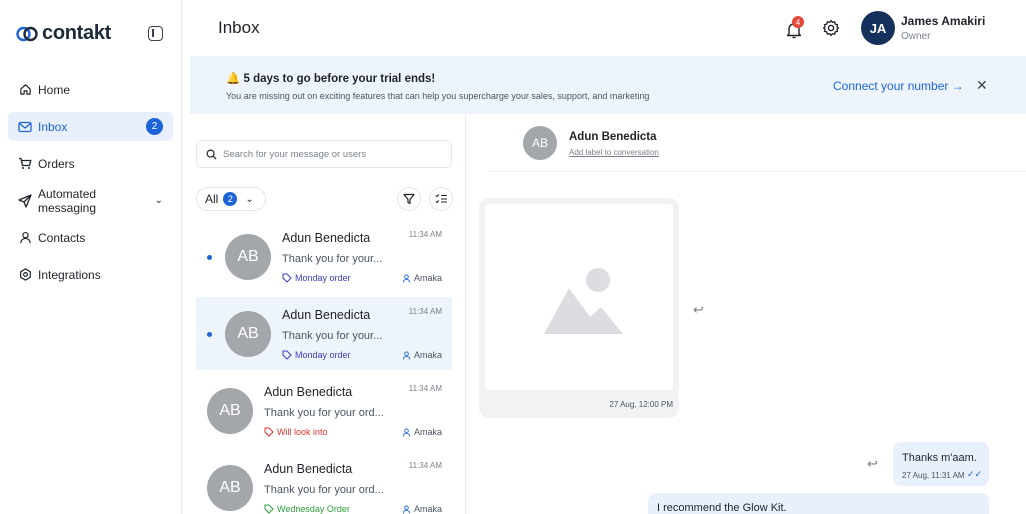 This screenshot has height=514, width=1026. What do you see at coordinates (540, 143) in the screenshot?
I see `chat-contact-avatar: AB` at bounding box center [540, 143].